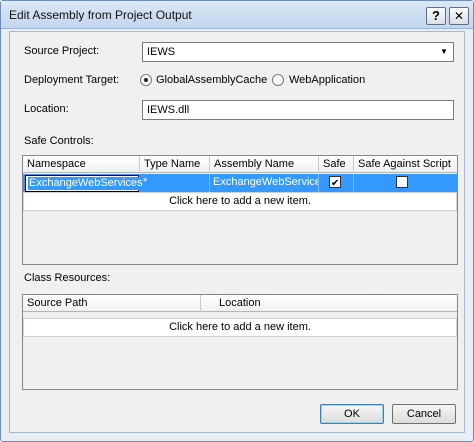 This screenshot has height=442, width=474. What do you see at coordinates (100, 15) in the screenshot?
I see `dialog-title: Edit Assembly from Project Output` at bounding box center [100, 15].